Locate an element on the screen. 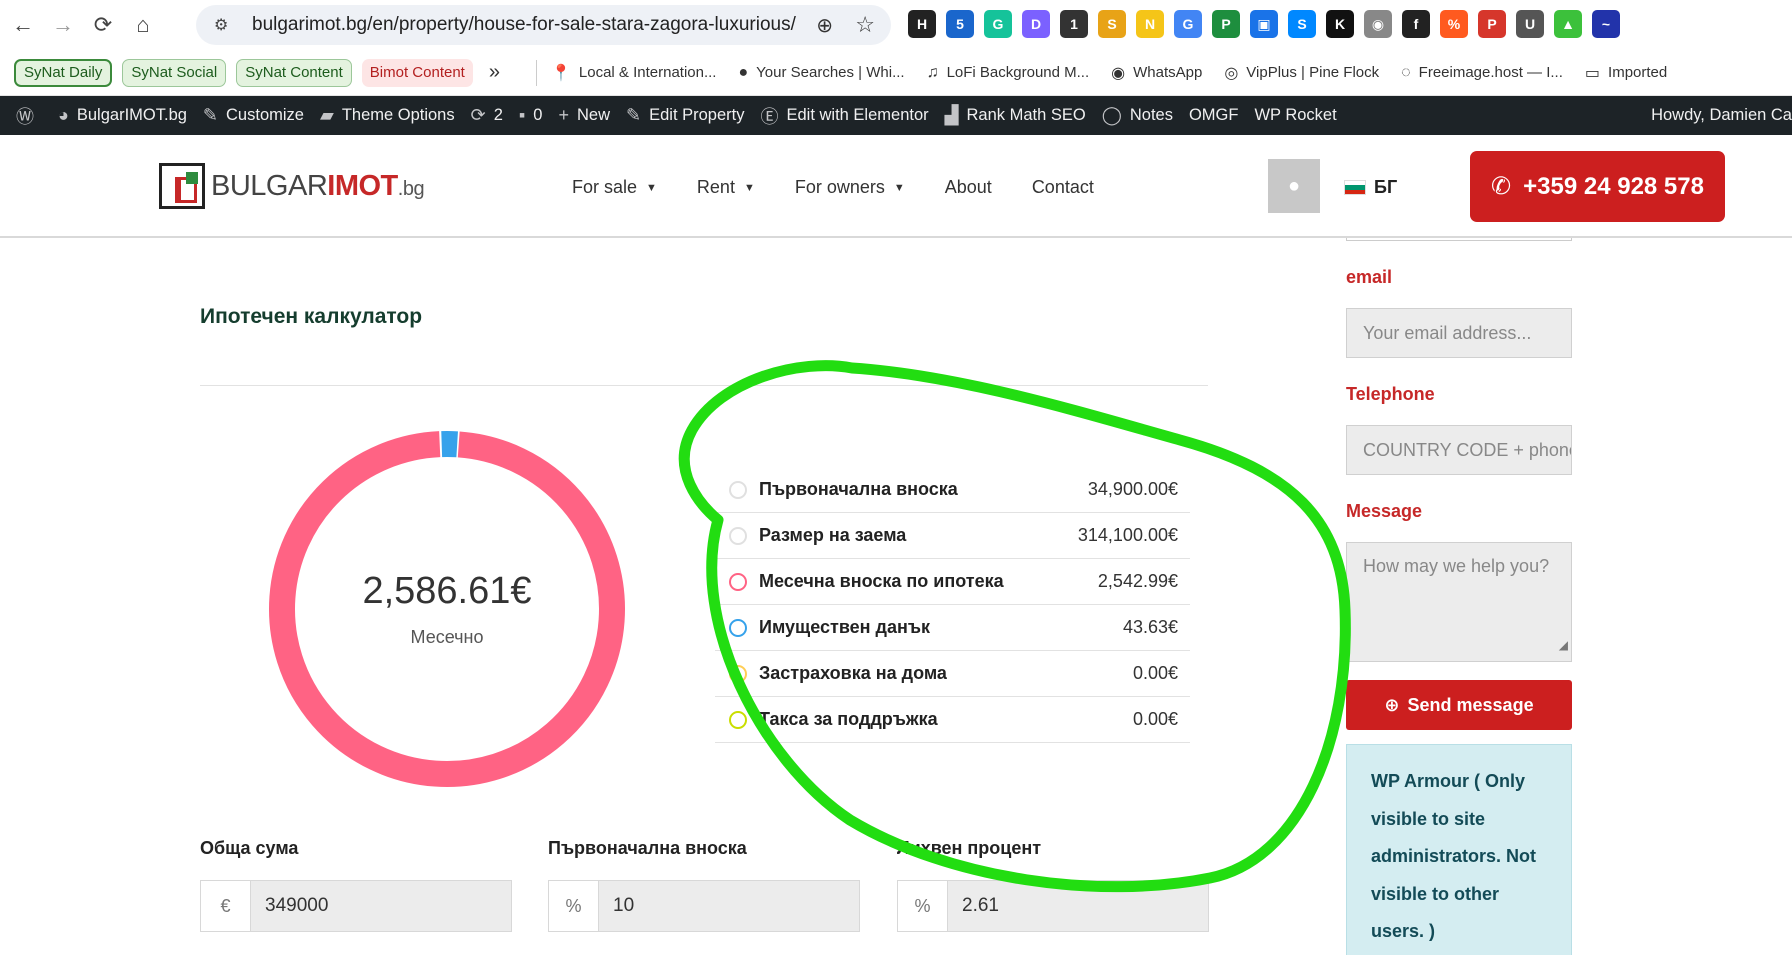 Image resolution: width=1792 pixels, height=955 pixels. wp-bar-item: ◕ BulgarIMOT.bg is located at coordinates (122, 115).